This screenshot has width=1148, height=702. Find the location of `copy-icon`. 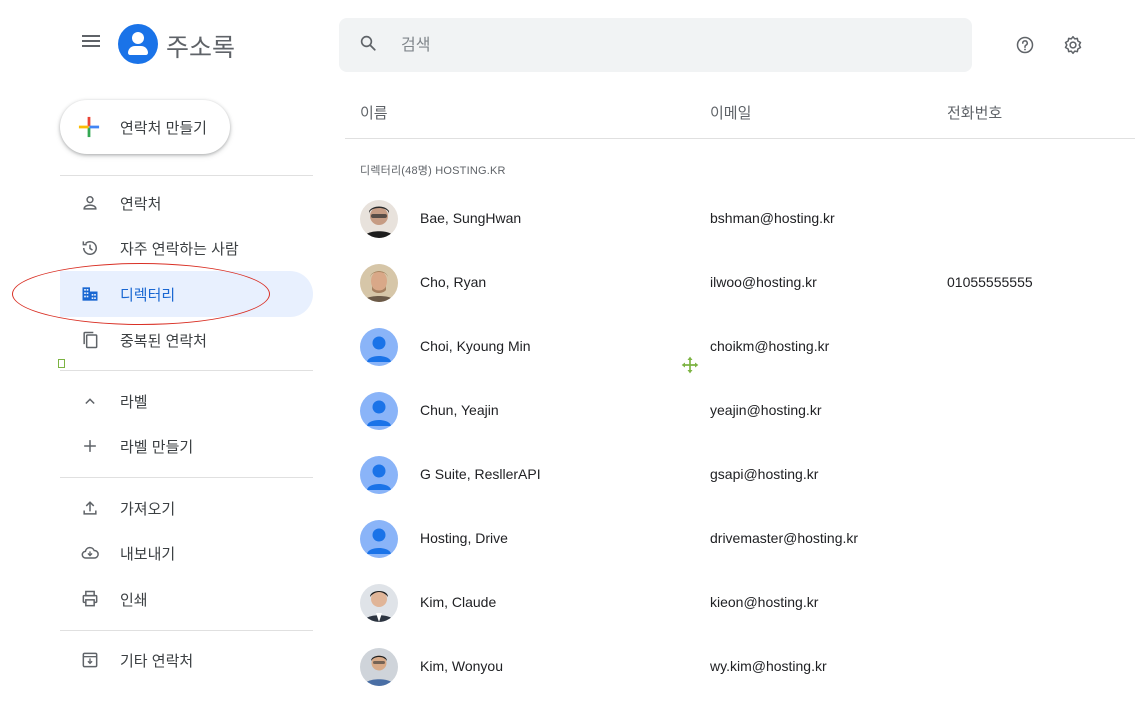

copy-icon is located at coordinates (90, 340).